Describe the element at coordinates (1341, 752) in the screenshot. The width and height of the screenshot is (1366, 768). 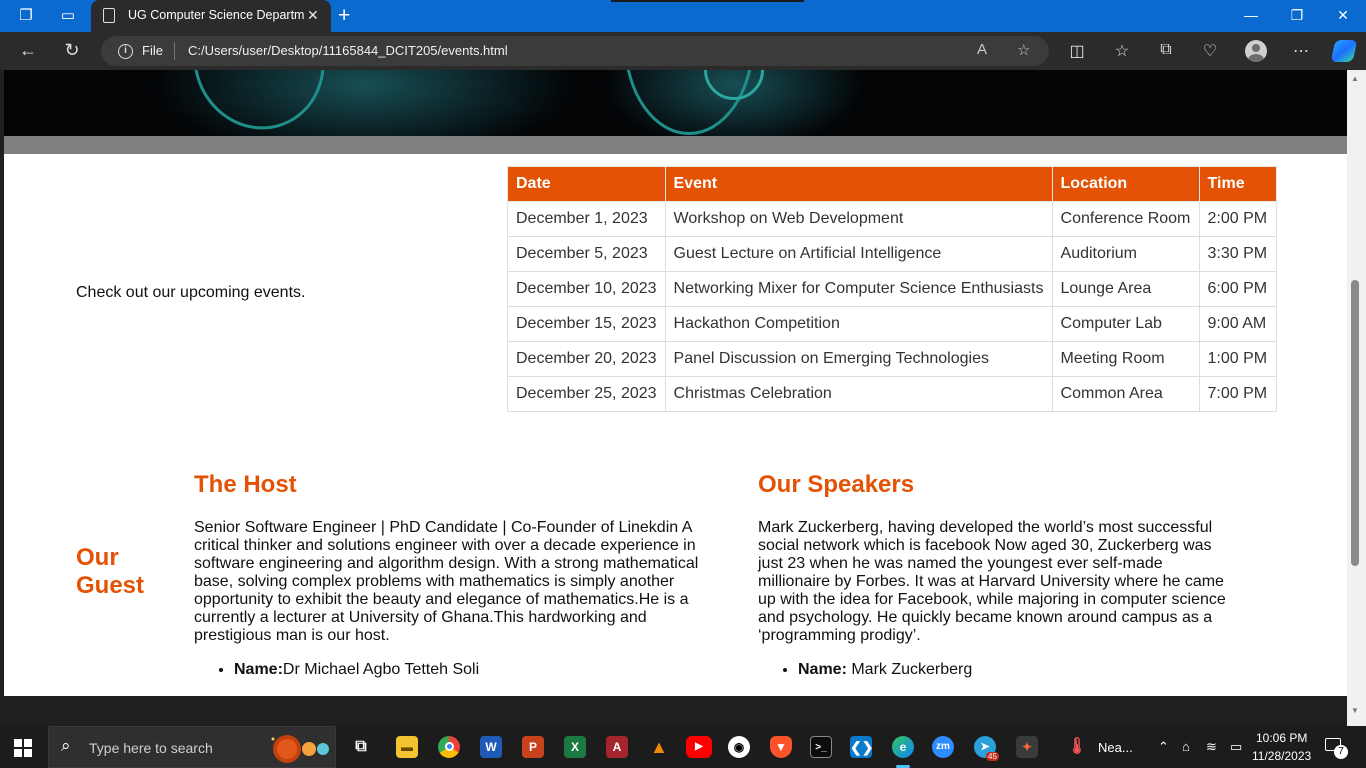
I see `notification-count: 7` at that location.